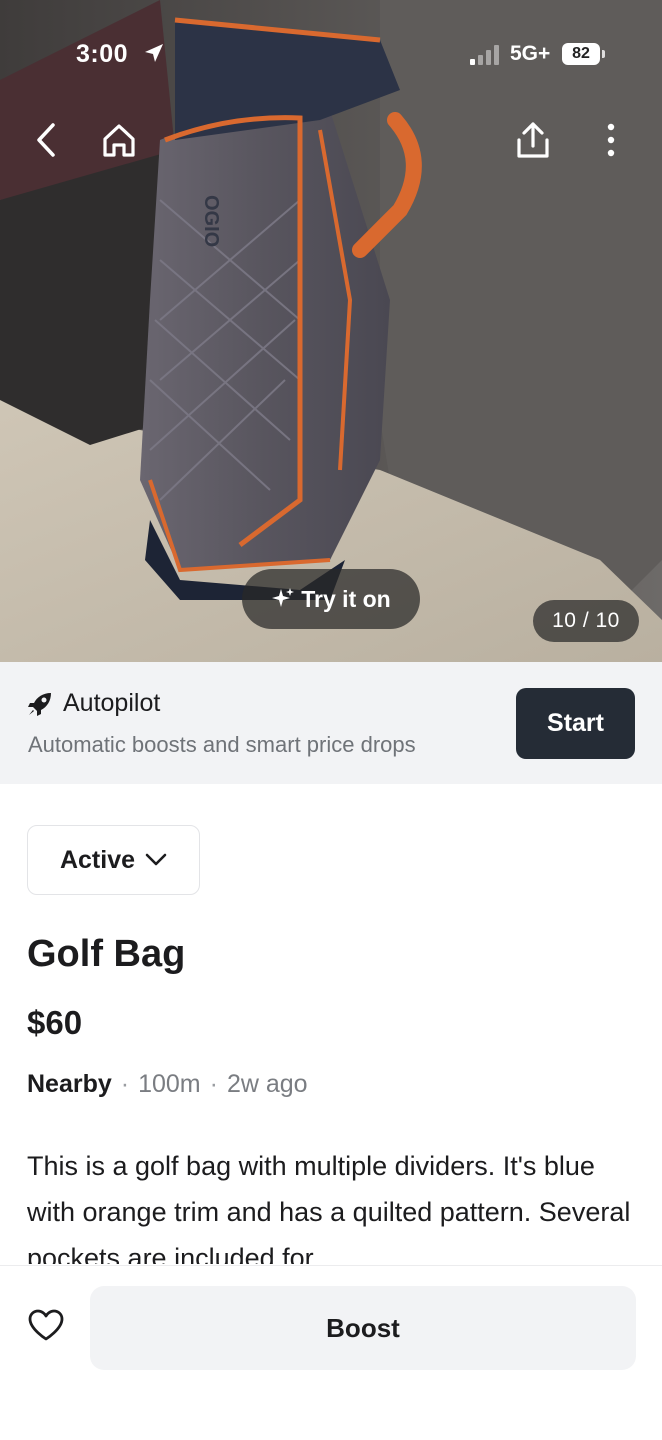 The height and width of the screenshot is (1440, 662). I want to click on signal-icon, so click(484, 55).